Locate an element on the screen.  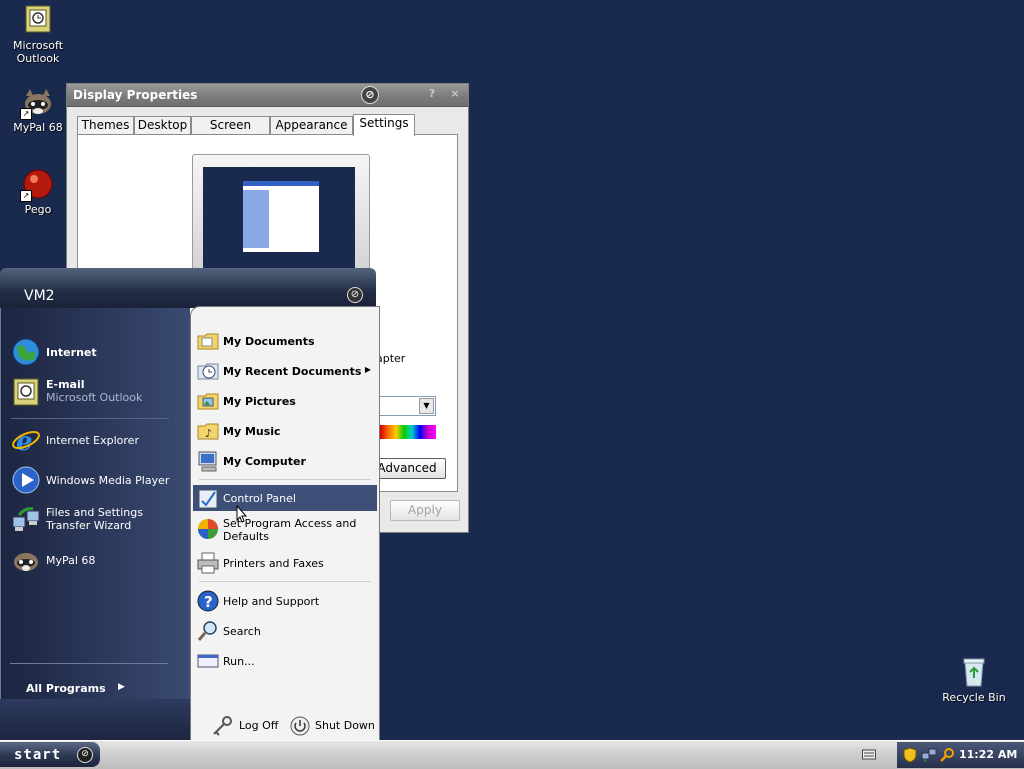
adapter-label: apter is located at coordinates (391, 358).